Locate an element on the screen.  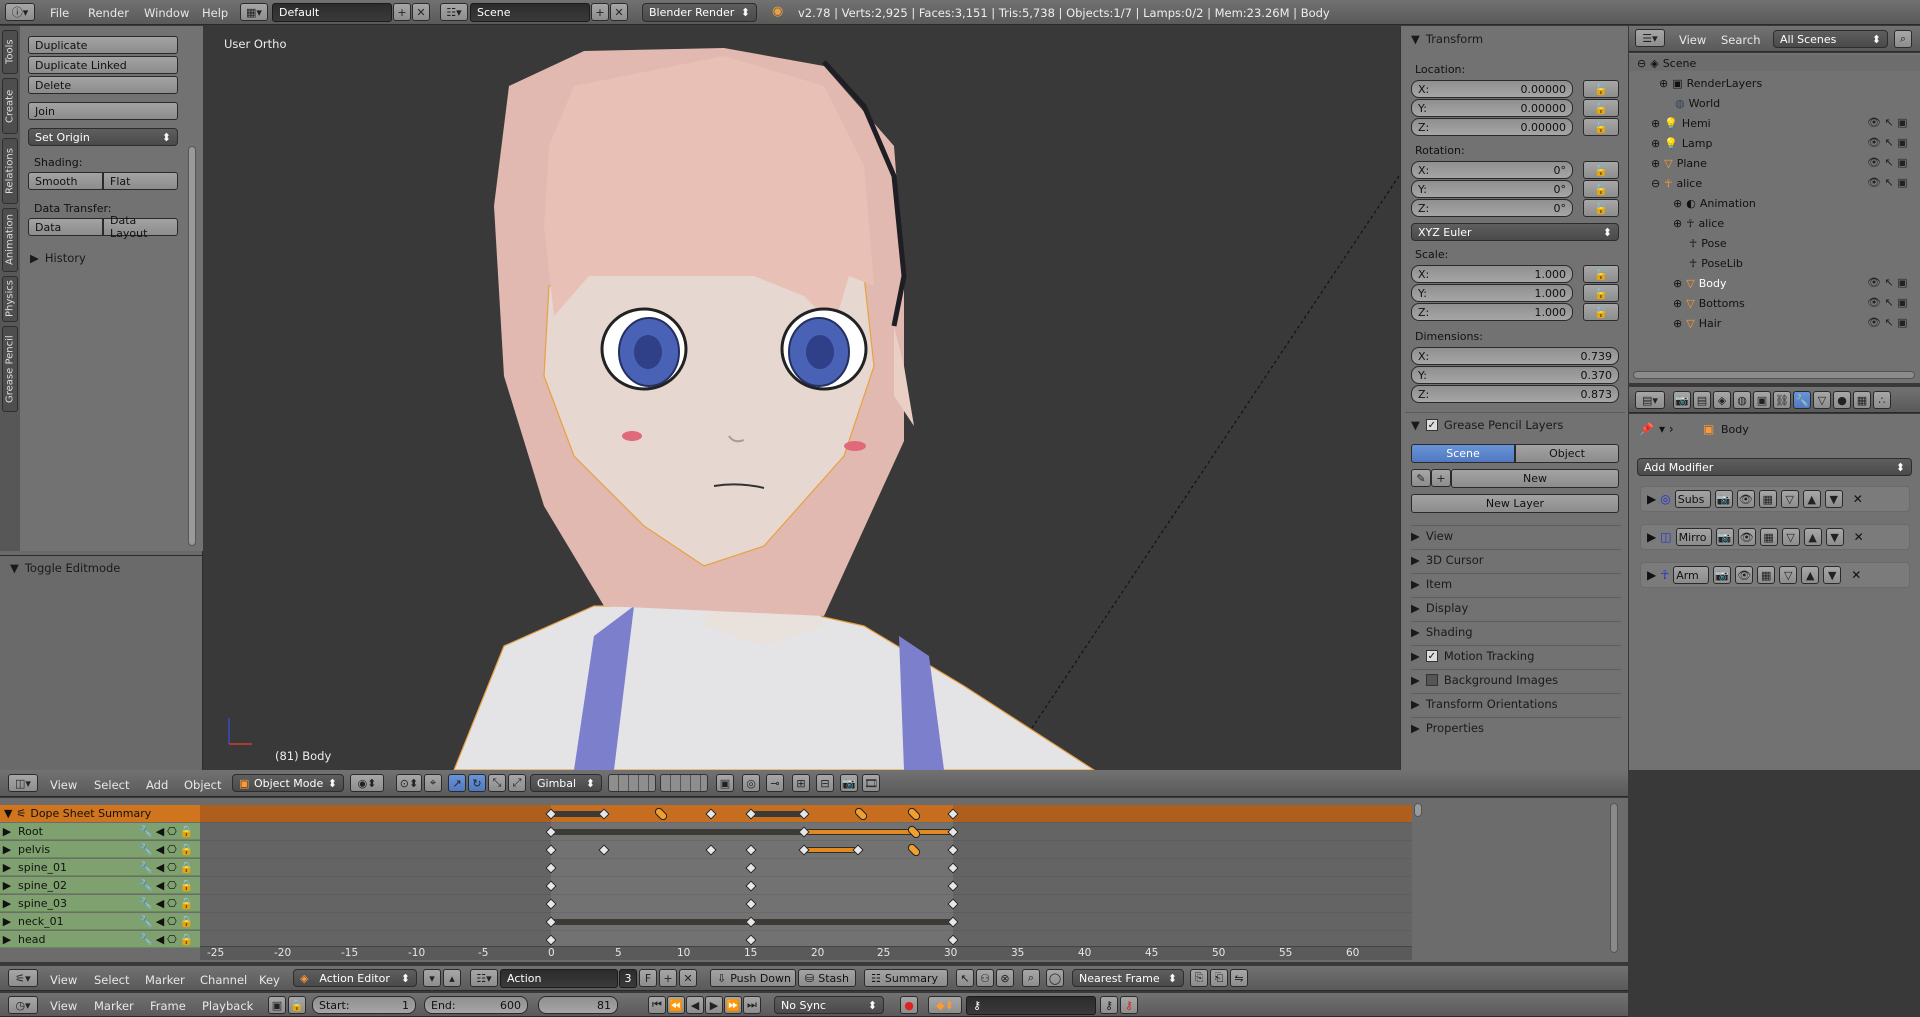
smooth-button: Smooth is located at coordinates (65, 181).